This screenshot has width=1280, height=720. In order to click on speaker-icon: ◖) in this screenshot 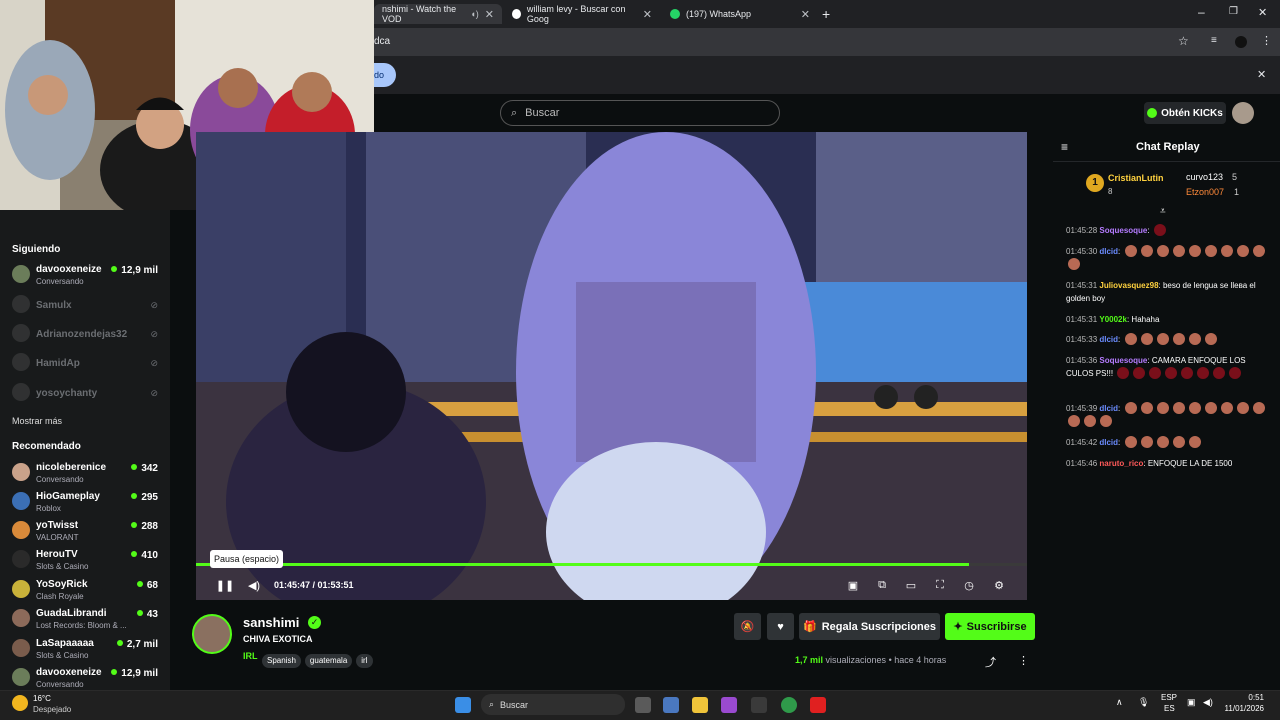, I will do `click(474, 14)`.